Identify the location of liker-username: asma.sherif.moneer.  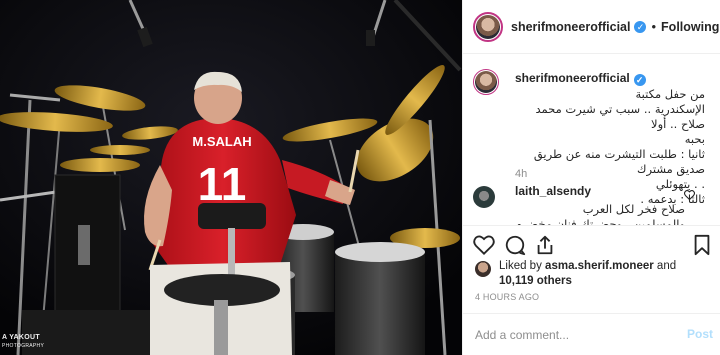
(599, 266).